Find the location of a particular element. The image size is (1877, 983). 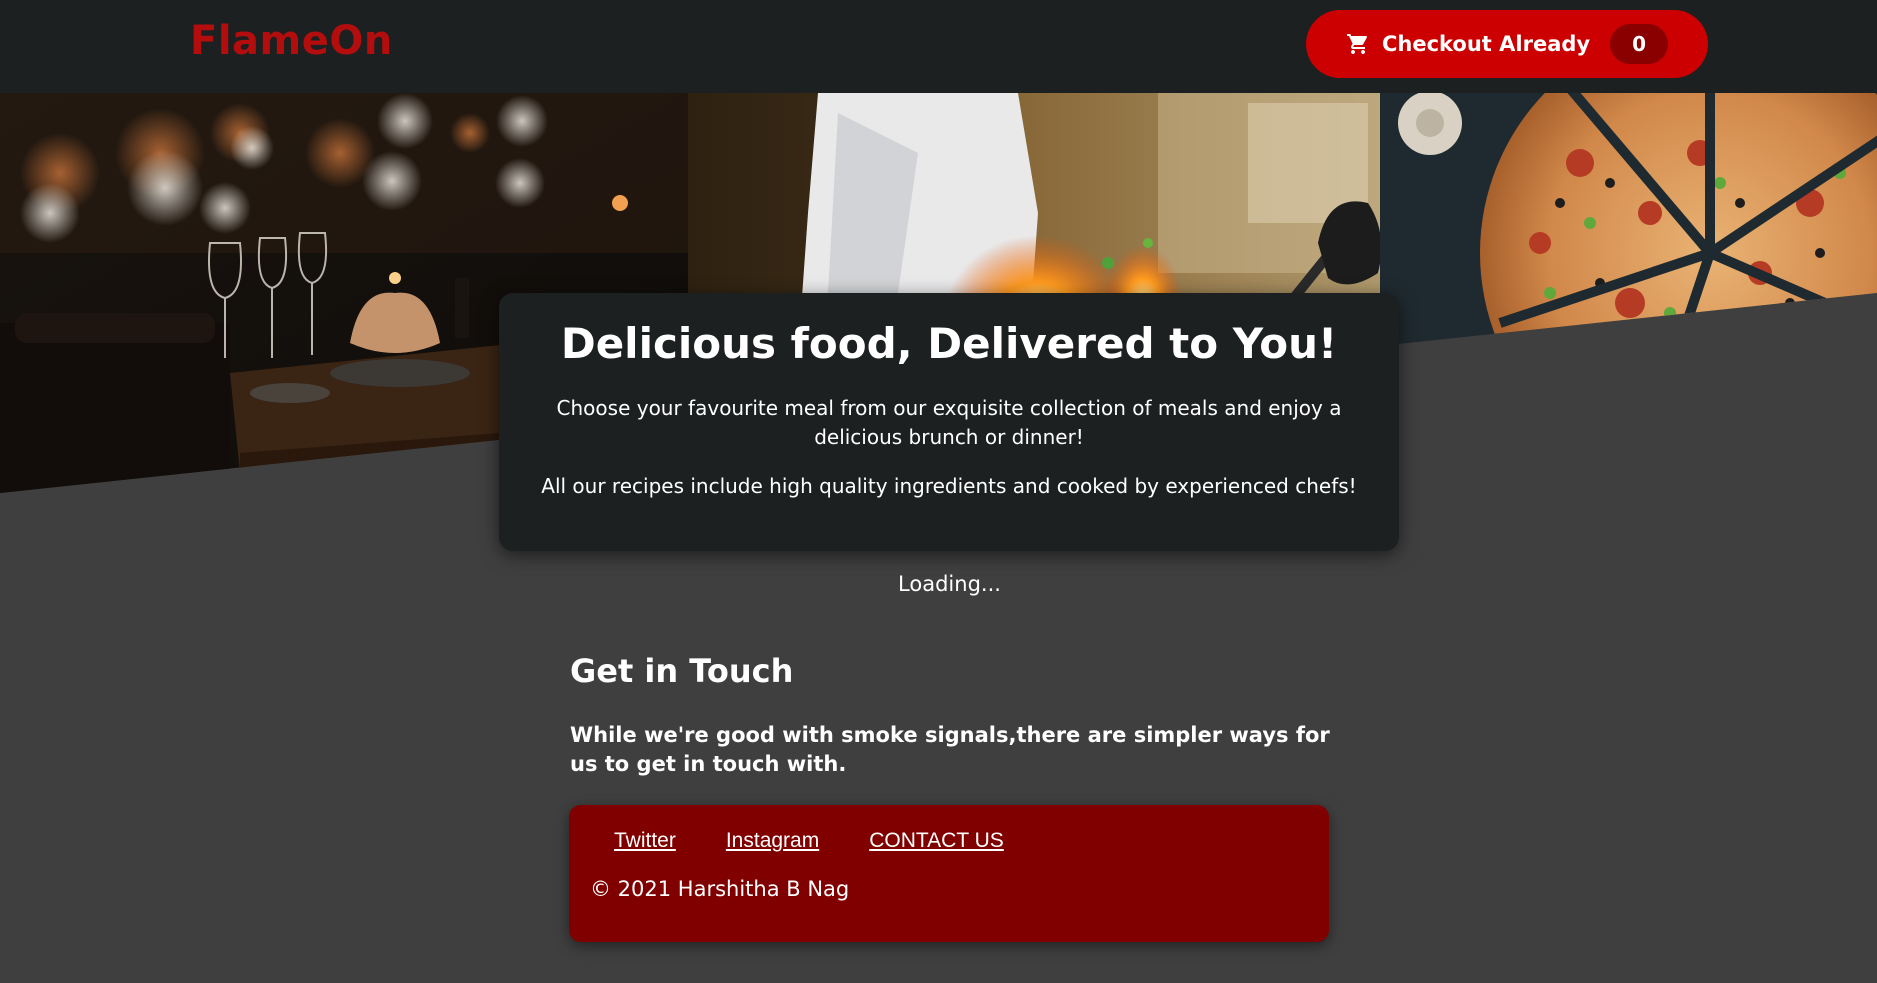

checkout-label: Checkout Already is located at coordinates (1486, 44).